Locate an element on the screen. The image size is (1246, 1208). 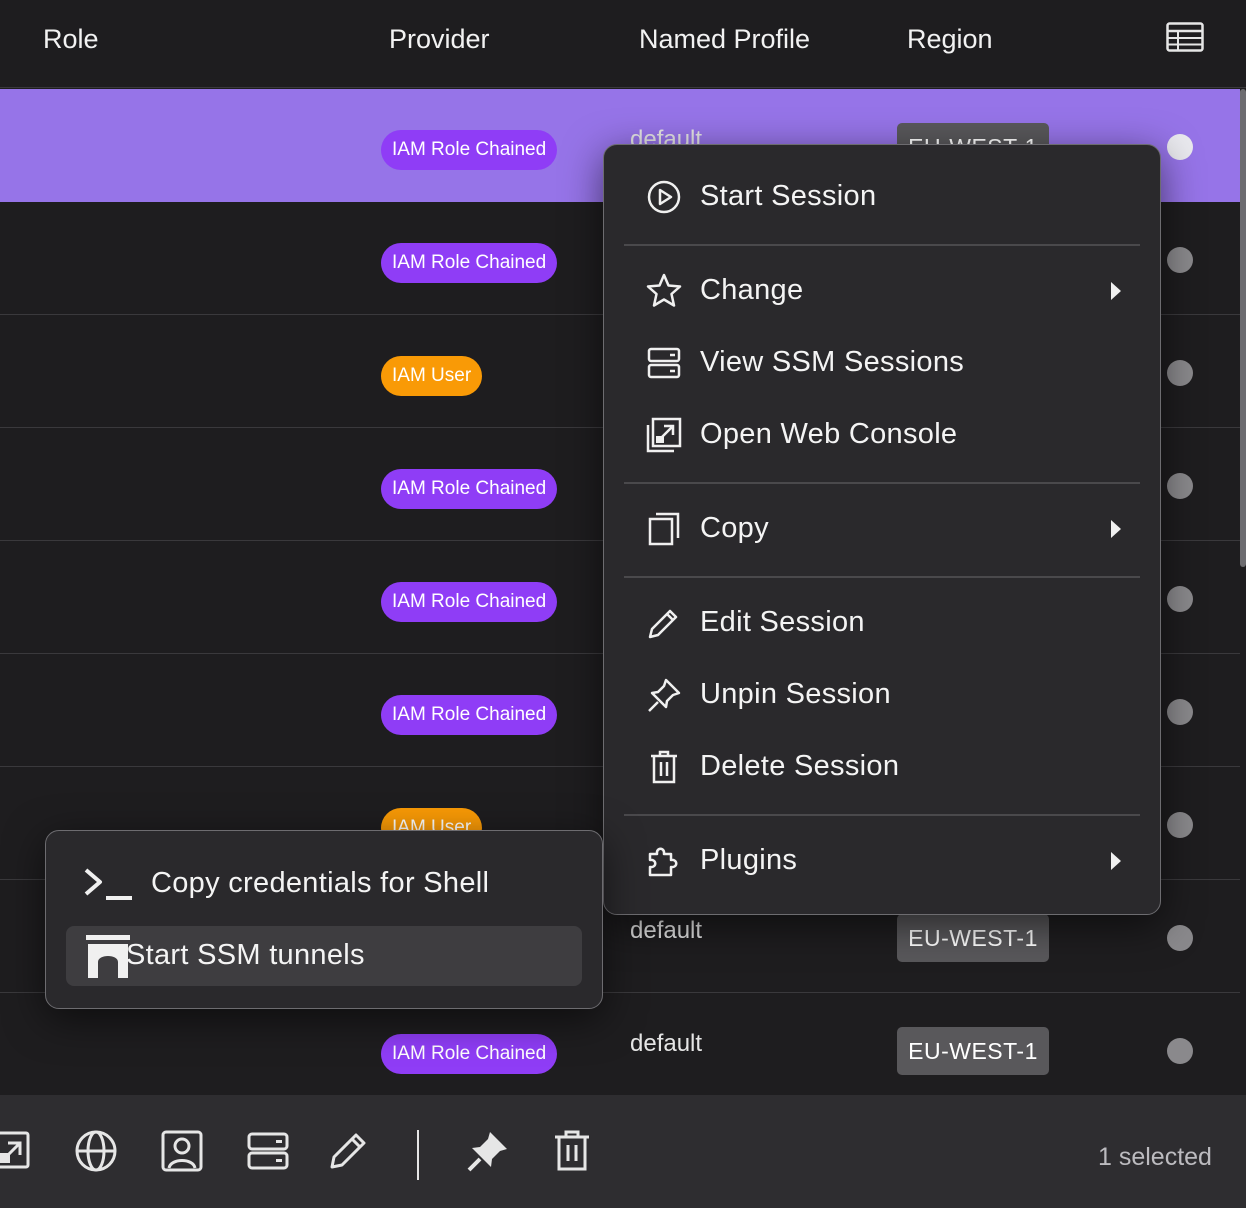
profile-icon is located at coordinates (182, 1151).